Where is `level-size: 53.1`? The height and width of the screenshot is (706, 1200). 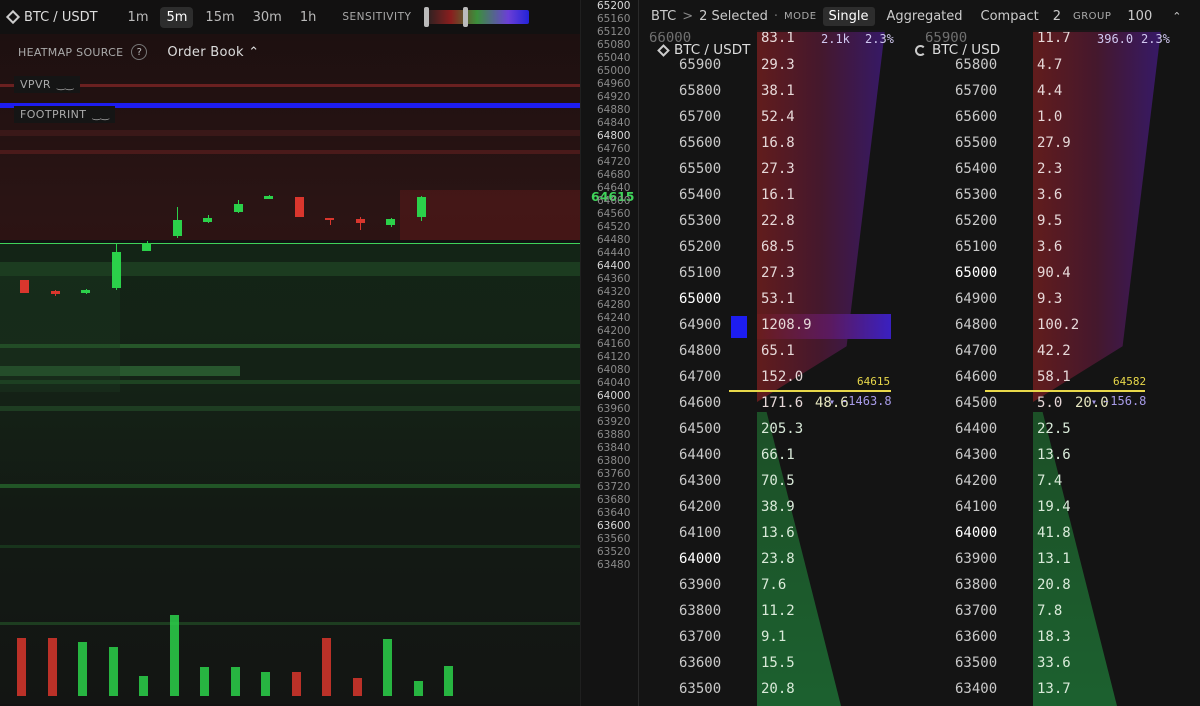 level-size: 53.1 is located at coordinates (778, 299).